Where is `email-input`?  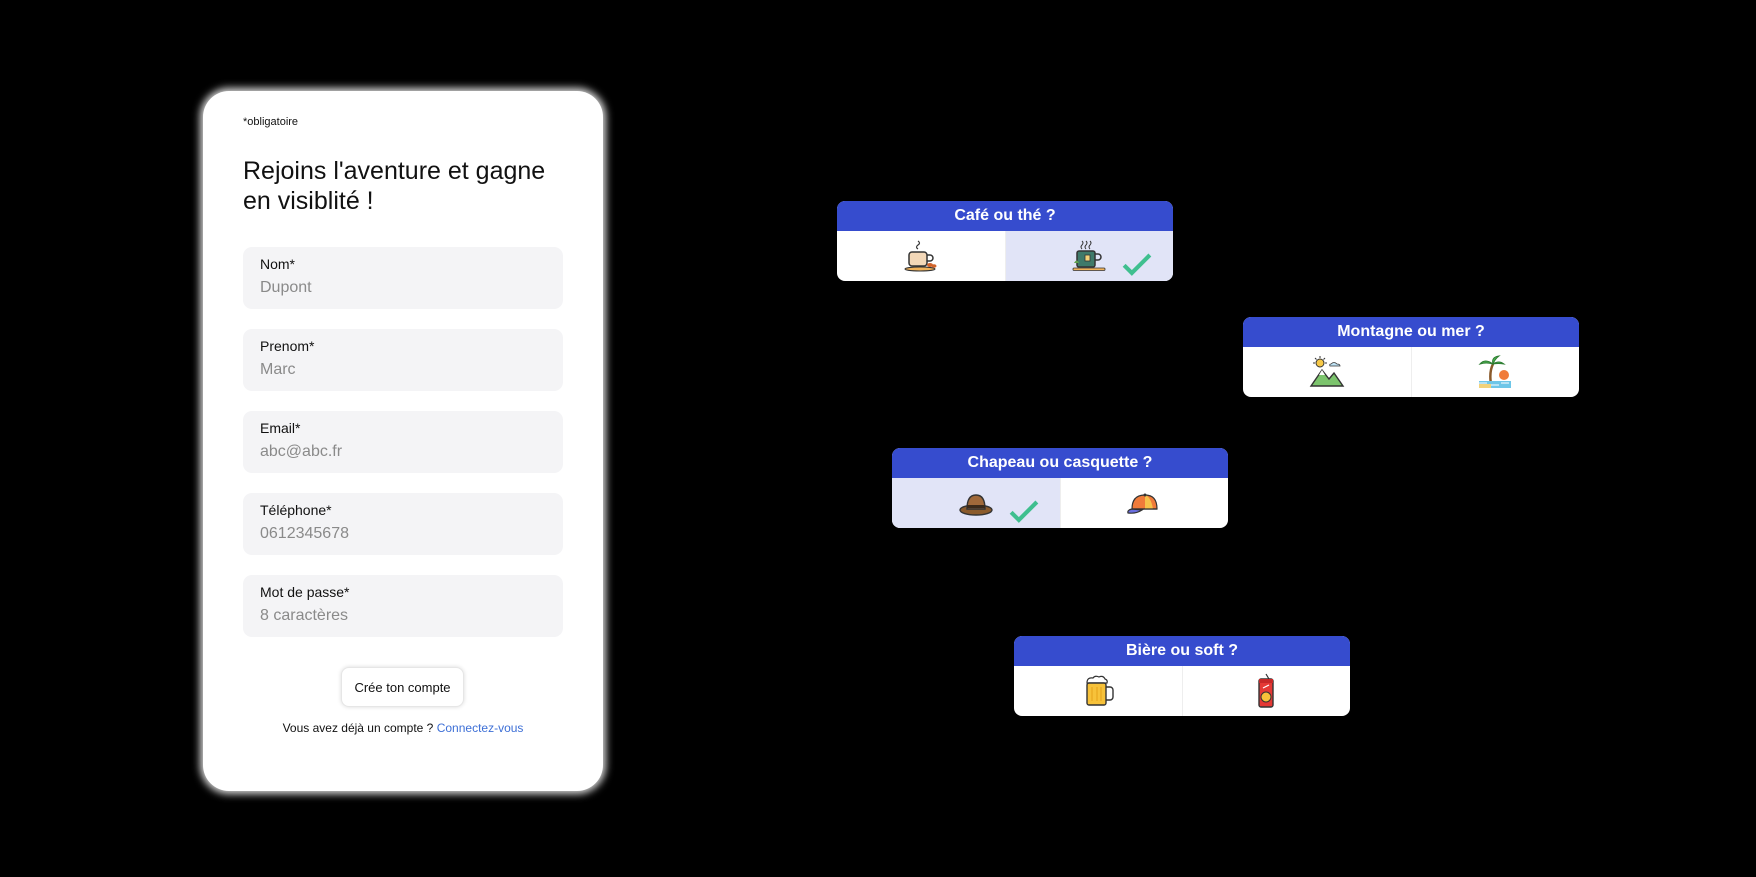
email-input is located at coordinates (403, 452).